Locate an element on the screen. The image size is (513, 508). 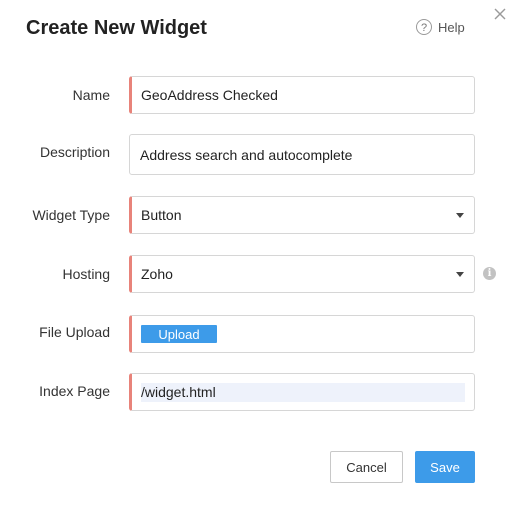
widget-type-row: Widget Type Button is located at coordinates (256, 215).